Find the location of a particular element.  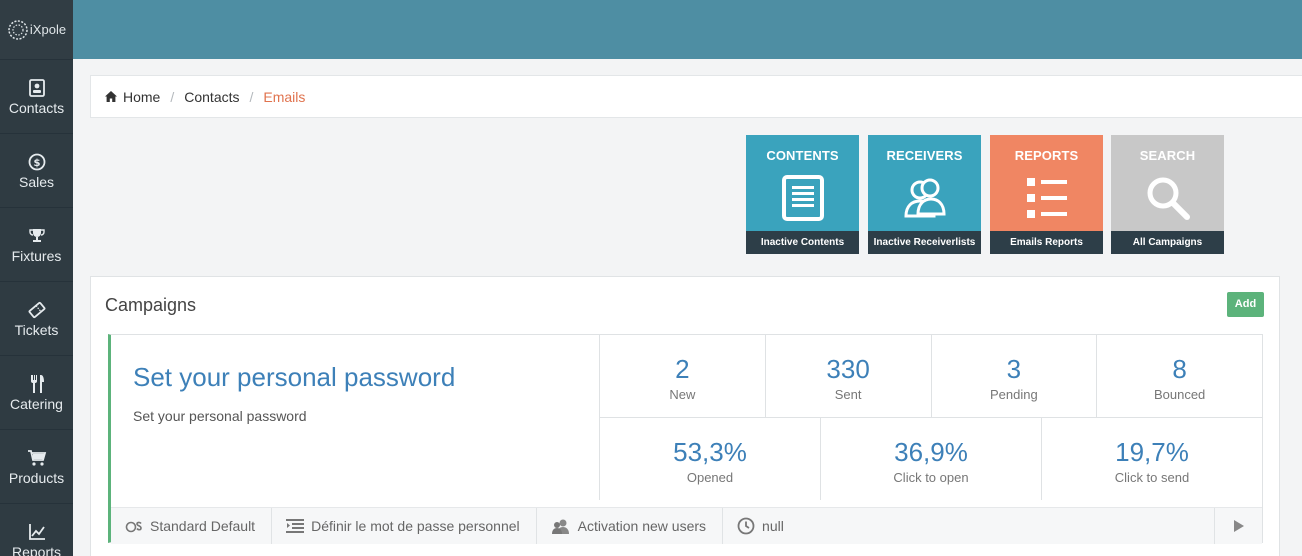

stat-value: 36,9% is located at coordinates (931, 452).